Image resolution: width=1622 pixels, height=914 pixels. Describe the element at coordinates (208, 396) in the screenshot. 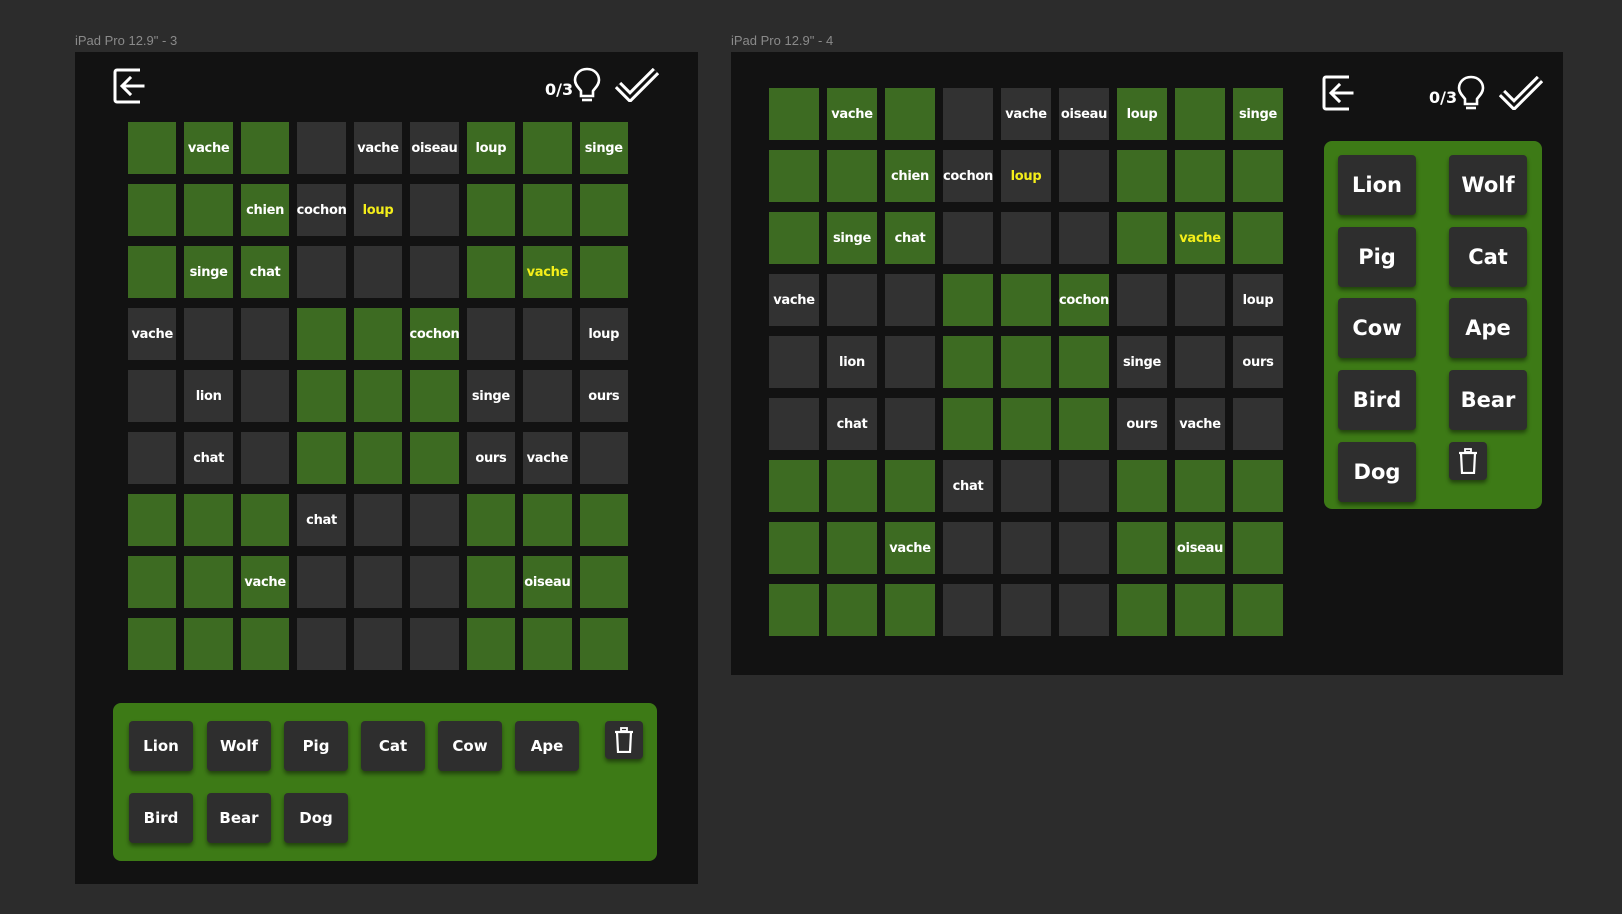

I see `grid-cell: lion` at that location.